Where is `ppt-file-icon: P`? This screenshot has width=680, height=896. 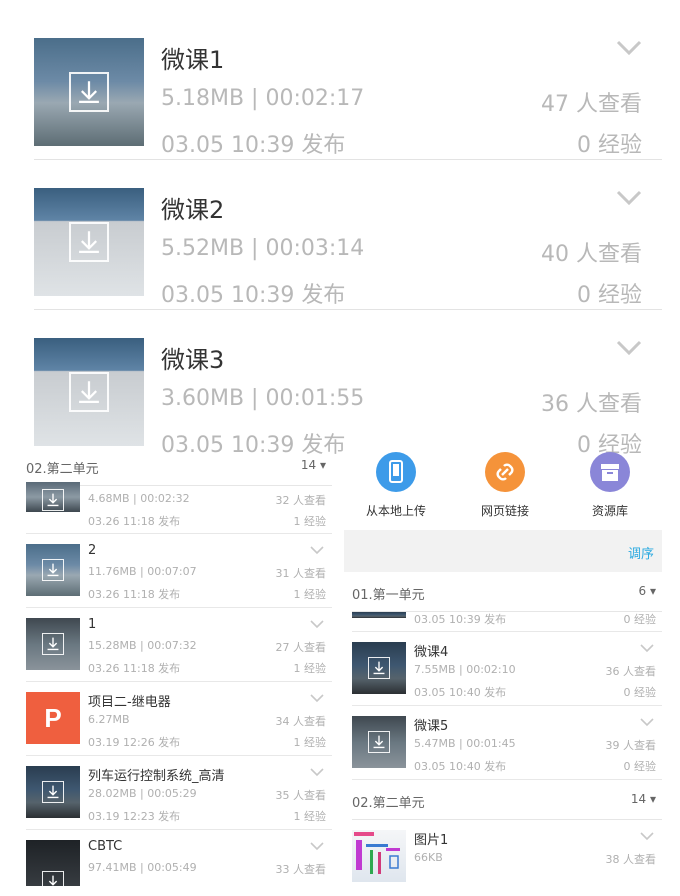
ppt-file-icon: P is located at coordinates (53, 718).